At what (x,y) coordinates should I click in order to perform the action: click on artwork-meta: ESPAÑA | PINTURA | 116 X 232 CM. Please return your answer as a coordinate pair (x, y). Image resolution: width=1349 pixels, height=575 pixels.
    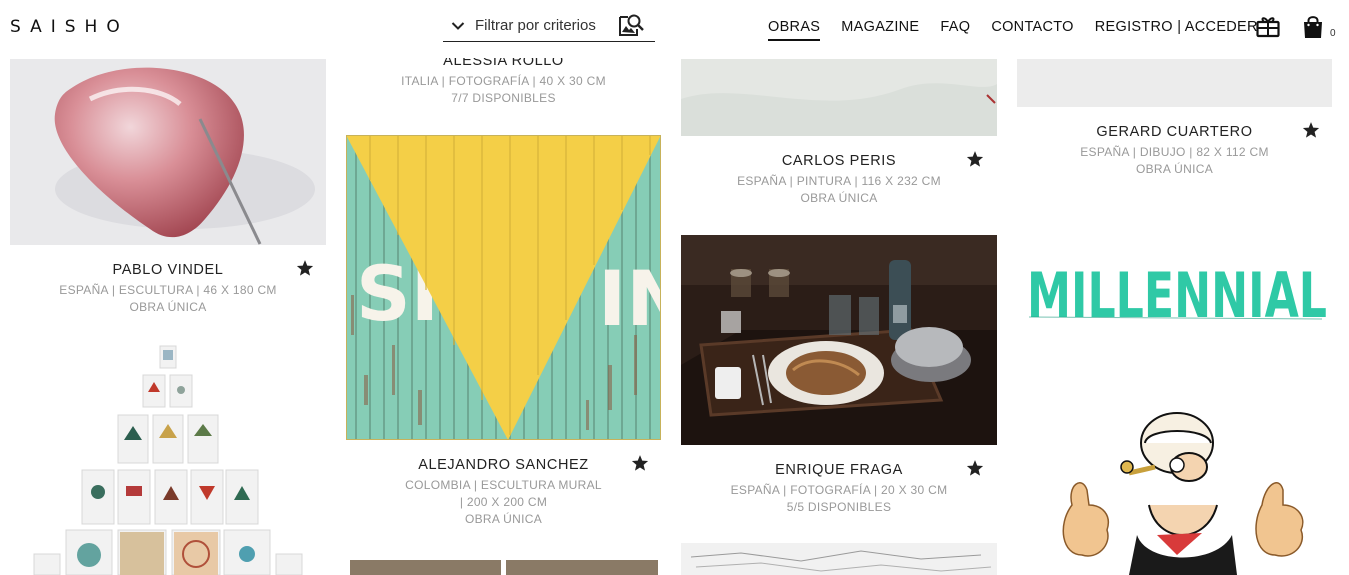
    Looking at the image, I should click on (839, 181).